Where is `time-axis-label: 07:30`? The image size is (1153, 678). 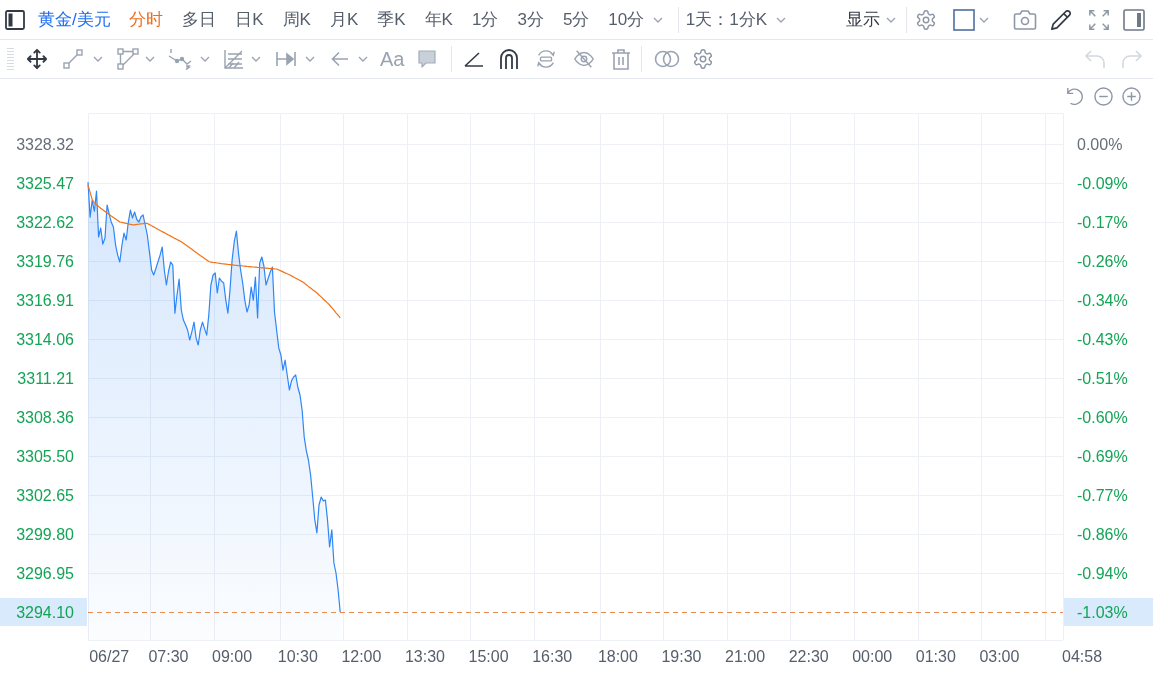 time-axis-label: 07:30 is located at coordinates (168, 656).